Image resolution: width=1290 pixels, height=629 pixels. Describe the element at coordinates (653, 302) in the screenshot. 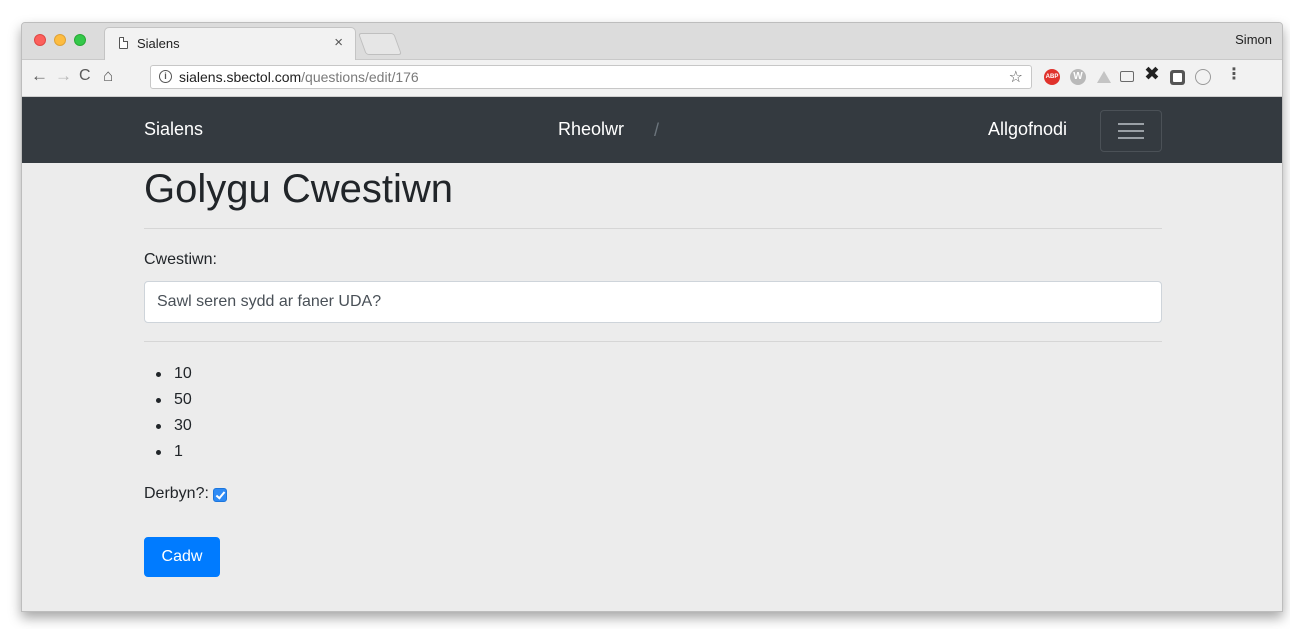

I see `question-input` at that location.